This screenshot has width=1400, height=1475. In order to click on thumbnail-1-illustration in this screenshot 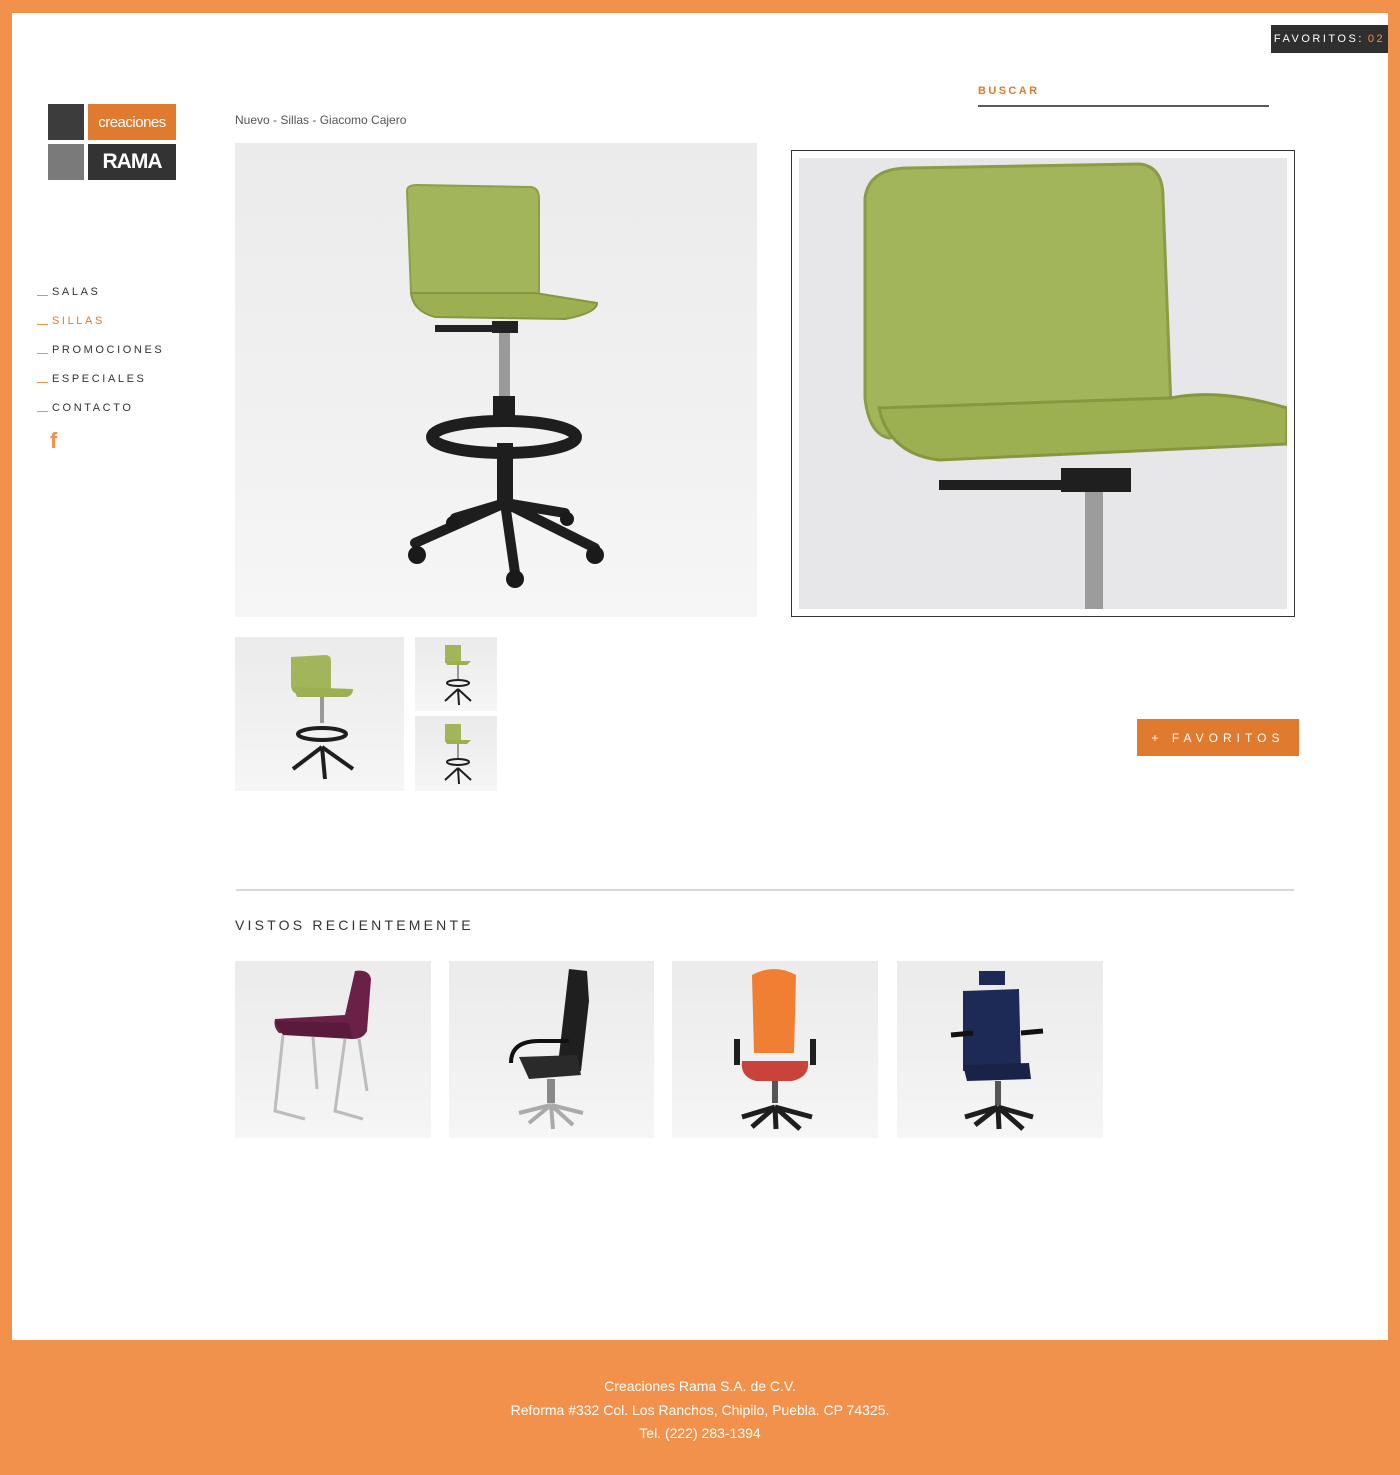, I will do `click(323, 717)`.